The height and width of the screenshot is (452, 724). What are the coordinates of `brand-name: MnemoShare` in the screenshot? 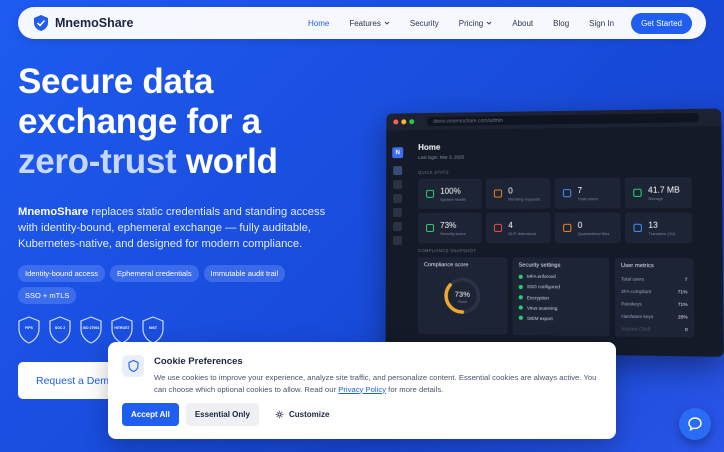 It's located at (94, 23).